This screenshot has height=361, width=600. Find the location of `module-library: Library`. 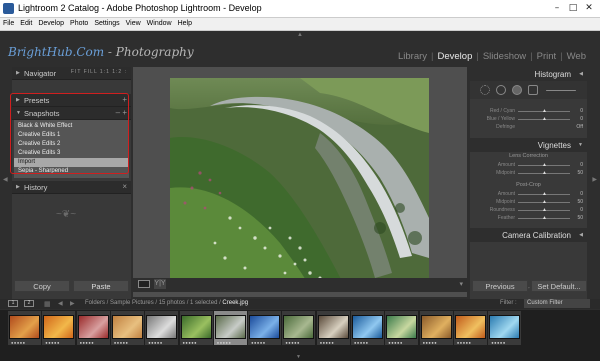

module-library: Library is located at coordinates (412, 56).